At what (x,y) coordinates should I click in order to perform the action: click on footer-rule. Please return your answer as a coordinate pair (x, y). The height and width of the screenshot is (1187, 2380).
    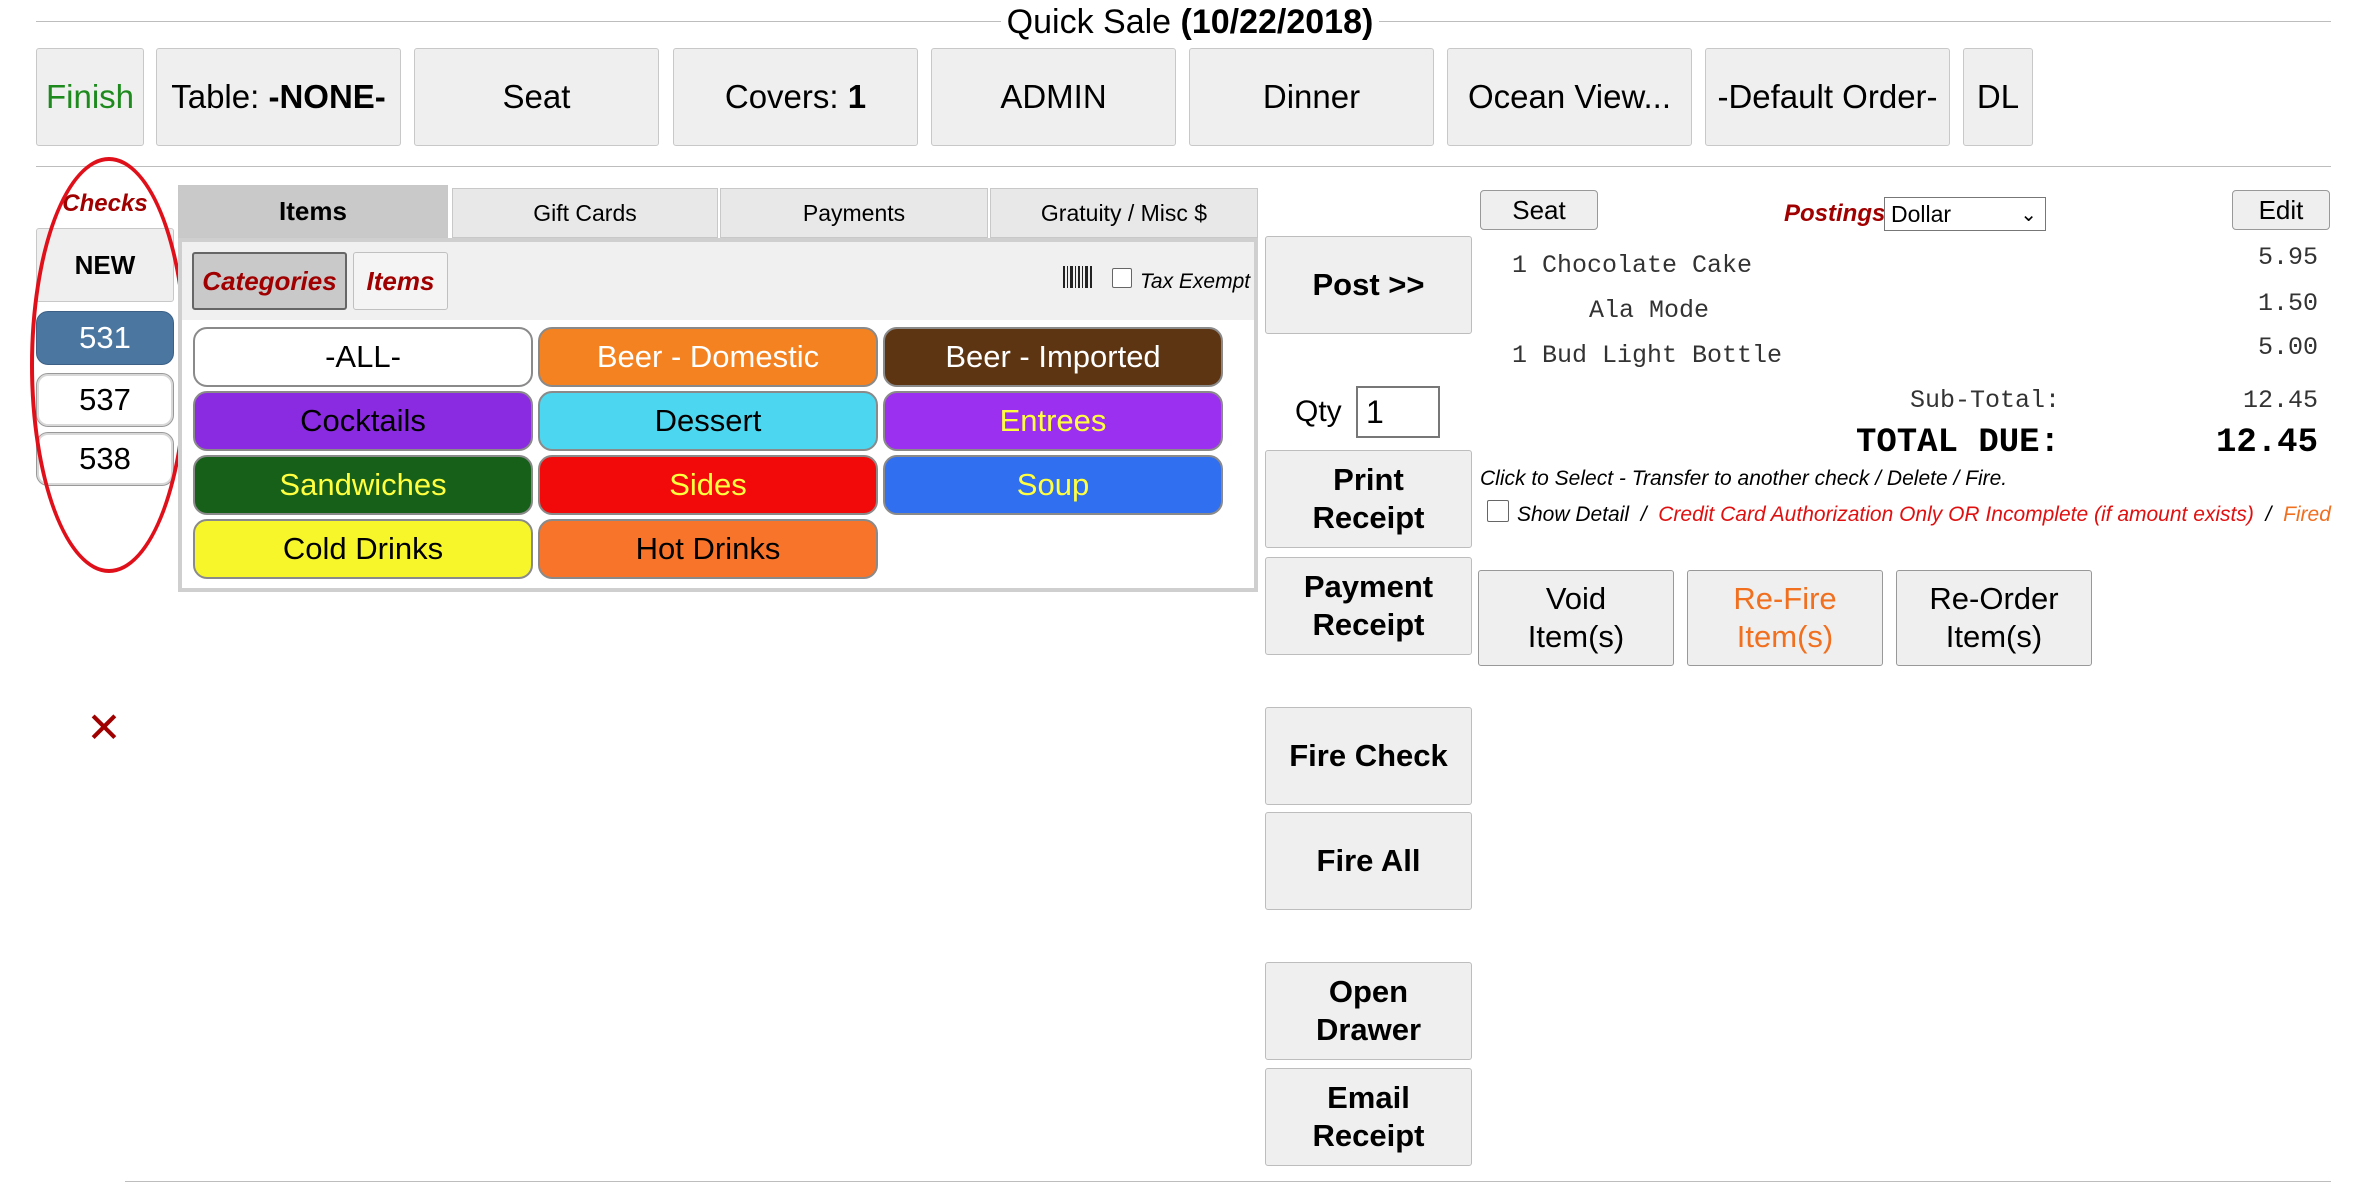
    Looking at the image, I should click on (1228, 1181).